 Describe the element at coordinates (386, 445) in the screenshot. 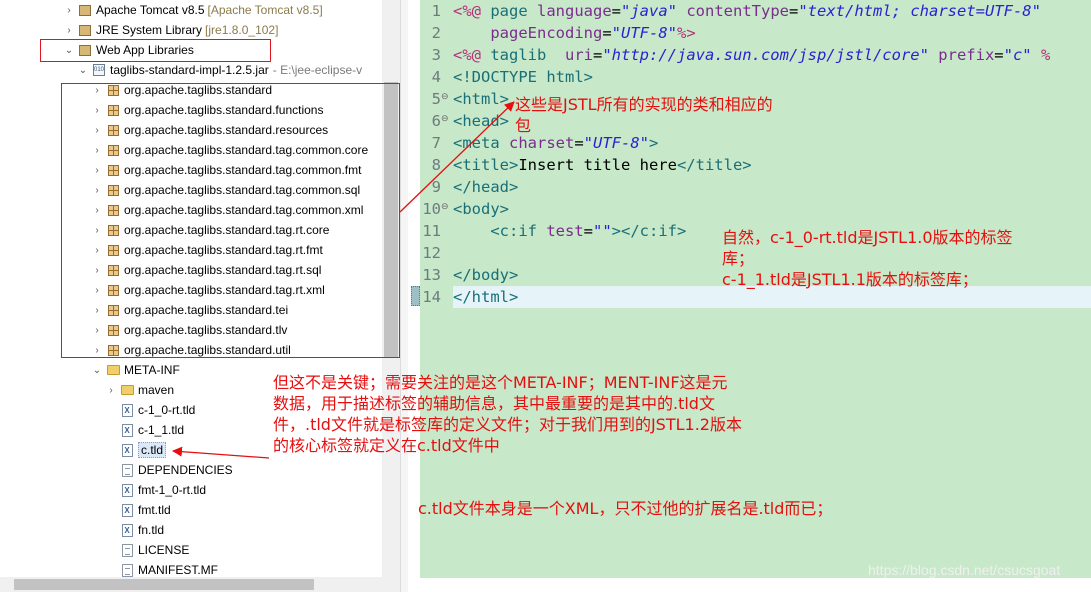

I see `annotation-line: 的核心标签就定义在c.tld文件中` at that location.